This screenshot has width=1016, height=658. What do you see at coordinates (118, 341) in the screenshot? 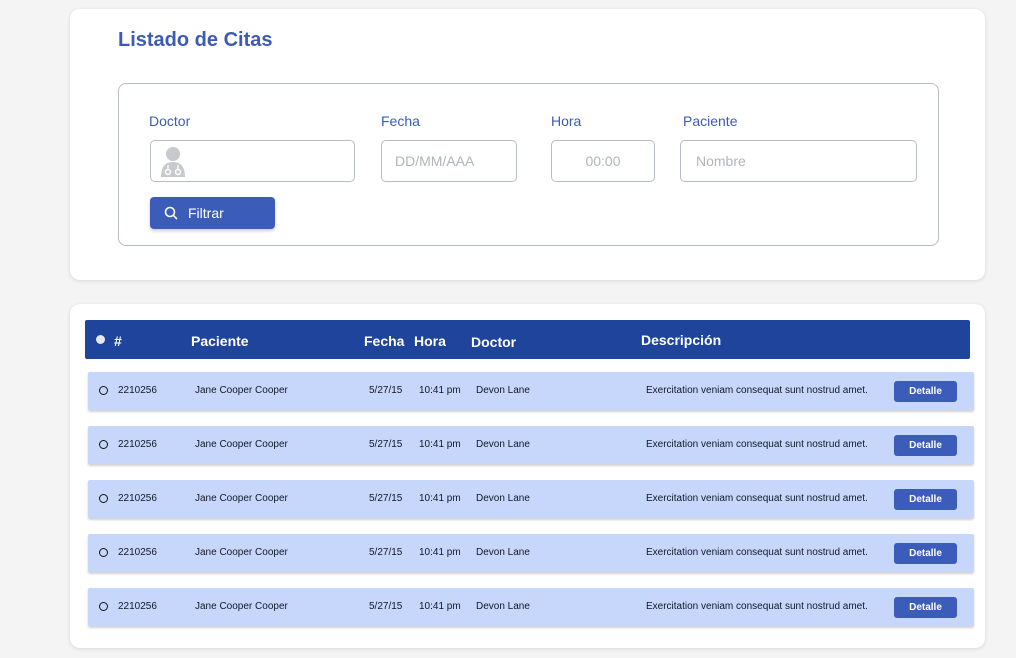
I see `header-number: #` at bounding box center [118, 341].